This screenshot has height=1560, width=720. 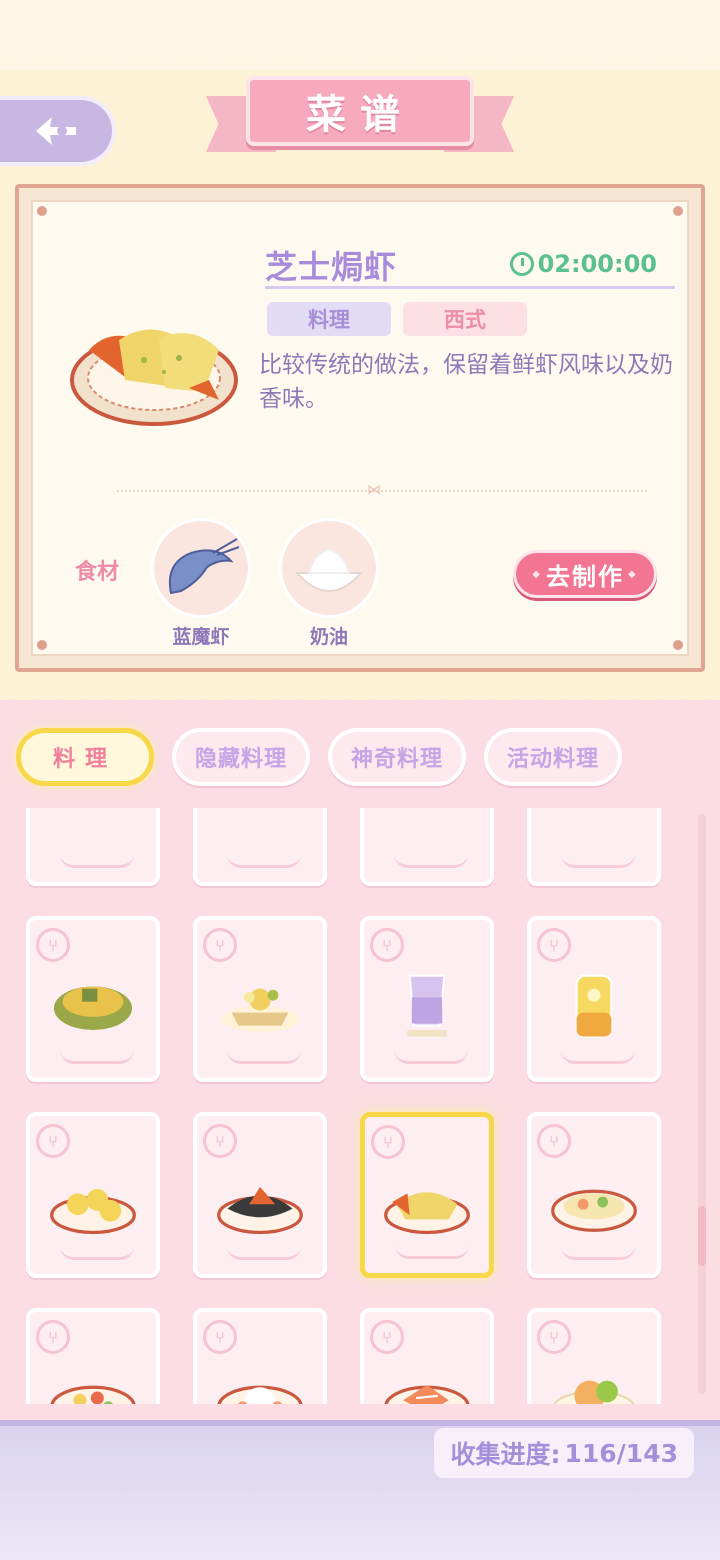 I want to click on recipe-card-rice-plate: ⑂, so click(x=260, y=1356).